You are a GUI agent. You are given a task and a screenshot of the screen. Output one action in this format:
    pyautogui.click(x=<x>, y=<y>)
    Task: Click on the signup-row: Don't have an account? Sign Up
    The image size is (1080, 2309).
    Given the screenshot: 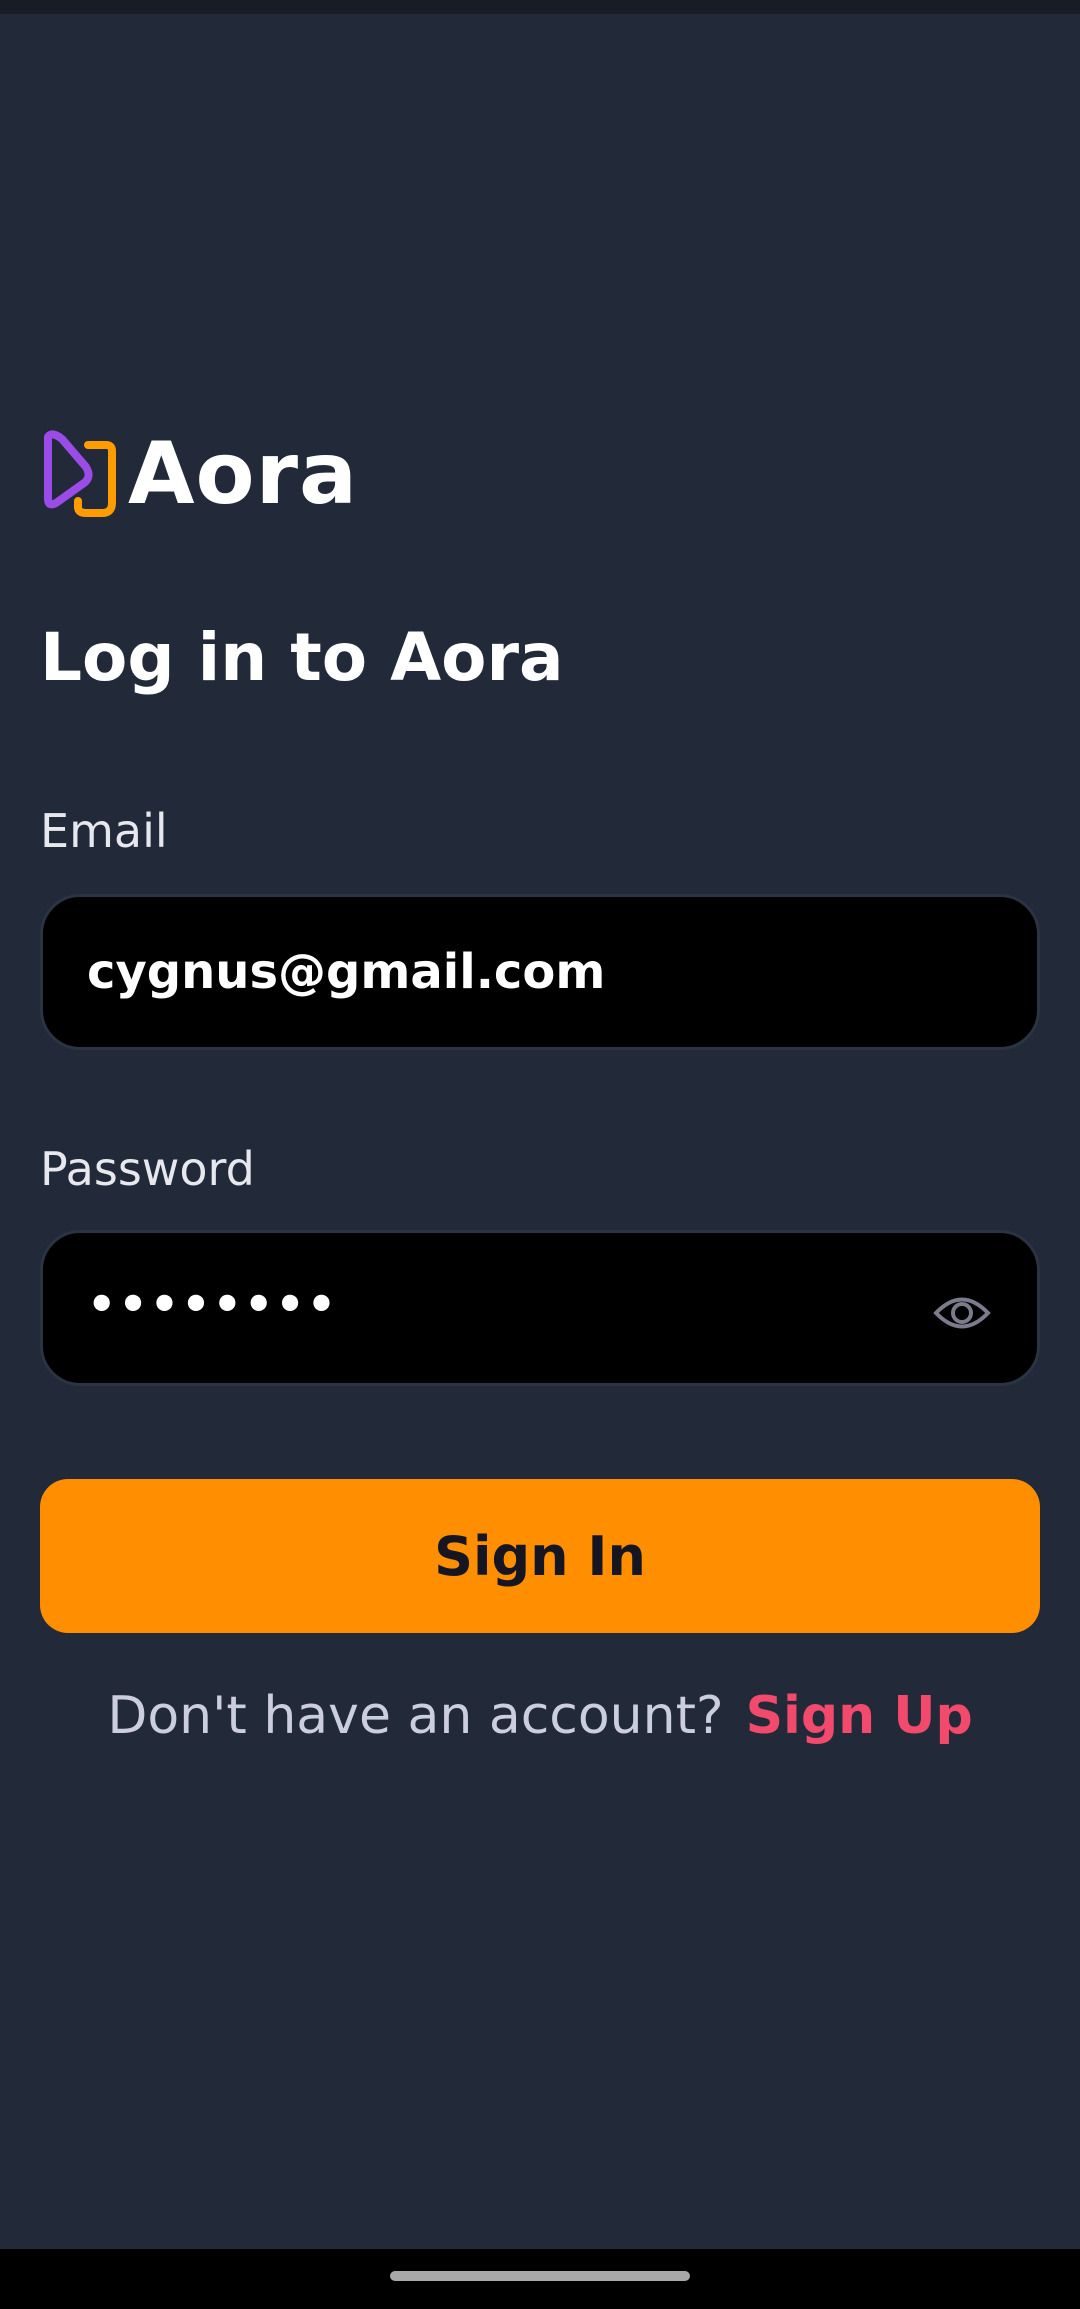 What is the action you would take?
    pyautogui.click(x=540, y=1716)
    